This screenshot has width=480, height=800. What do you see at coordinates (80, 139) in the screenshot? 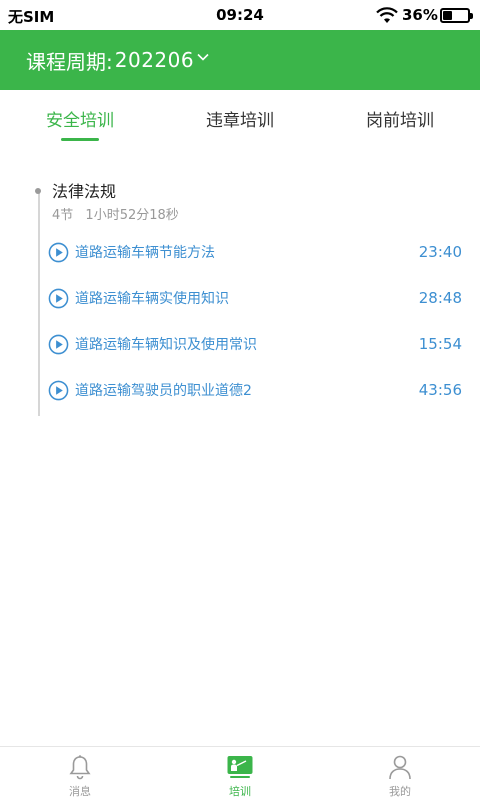
I see `active-tab-indicator` at bounding box center [80, 139].